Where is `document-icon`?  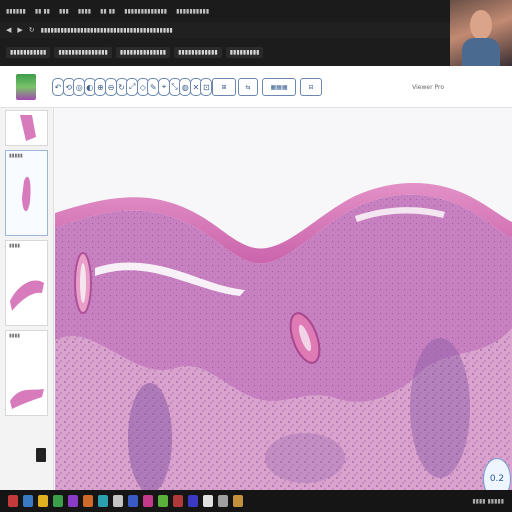
document-icon is located at coordinates (41, 455).